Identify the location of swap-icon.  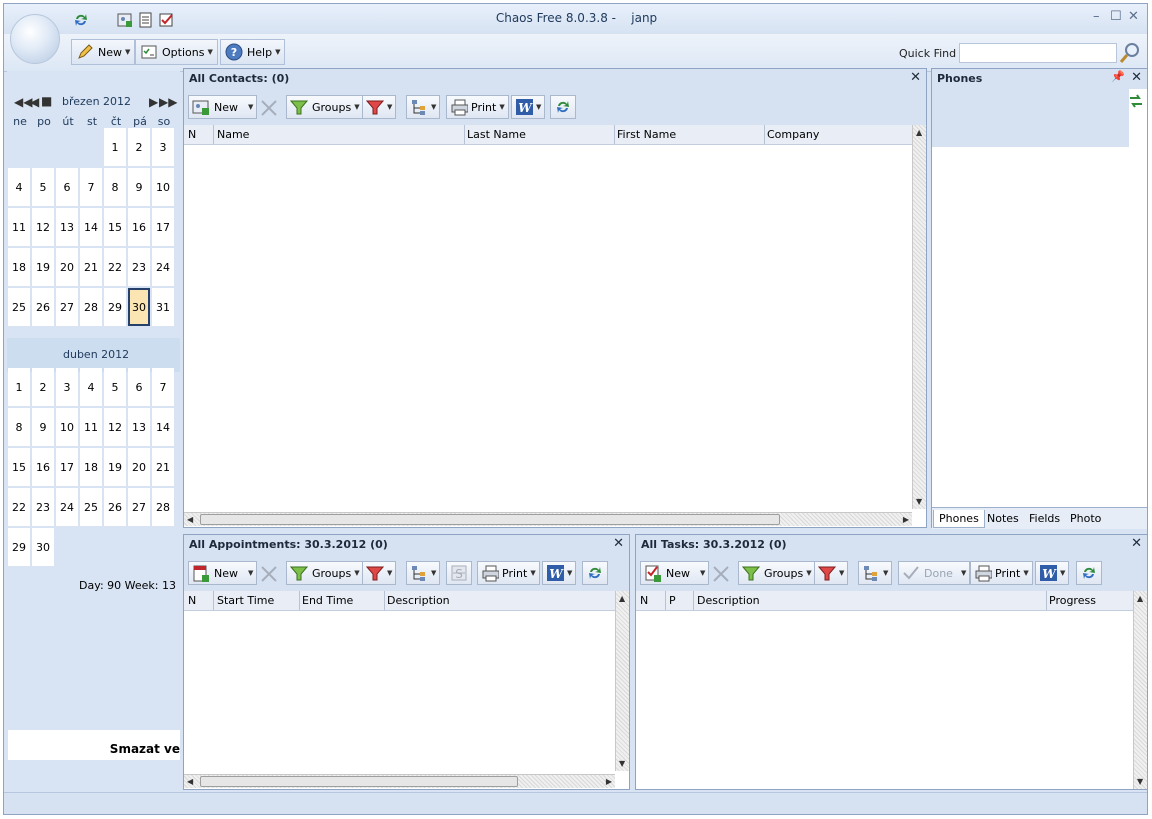
(1136, 101).